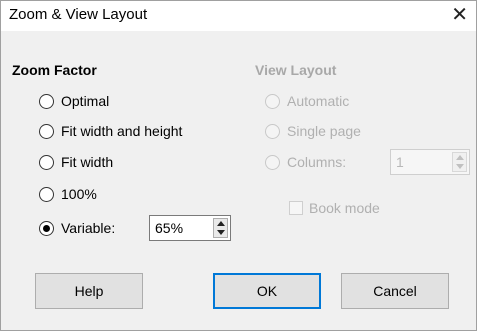 The image size is (477, 331). I want to click on radio-label-single-page: Single page, so click(324, 131).